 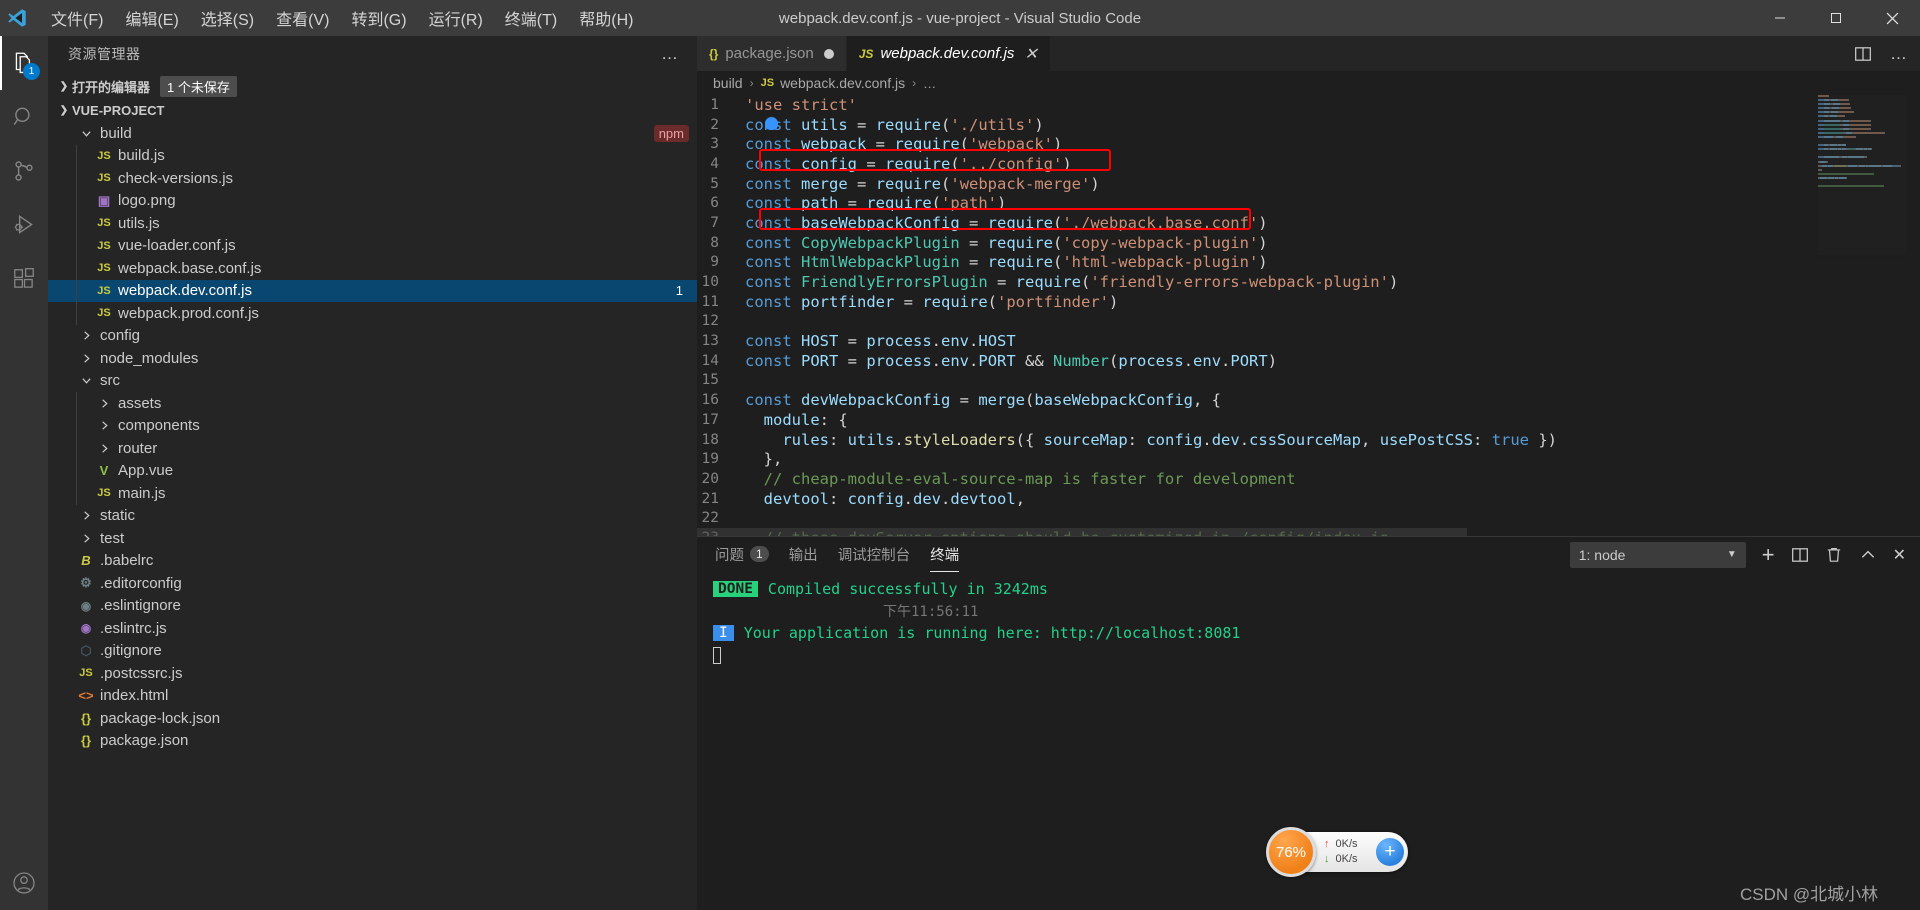 What do you see at coordinates (372, 268) in the screenshot?
I see `tree-item-webpack-base-conf-js: JS webpack.base.conf.js` at bounding box center [372, 268].